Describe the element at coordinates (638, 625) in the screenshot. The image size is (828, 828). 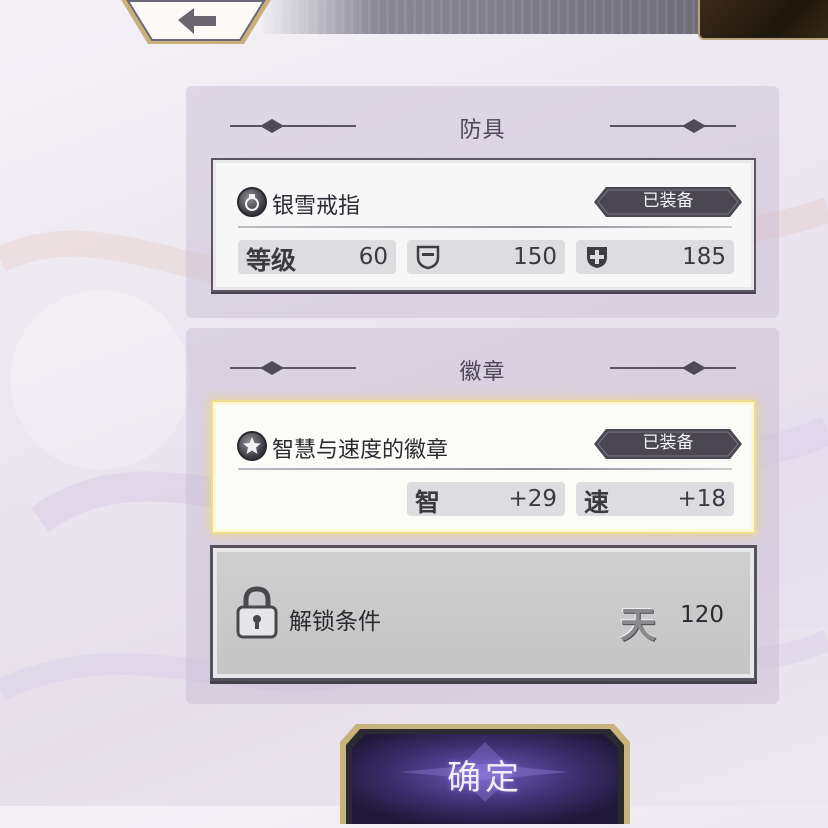
I see `requirement-glyph: 天` at that location.